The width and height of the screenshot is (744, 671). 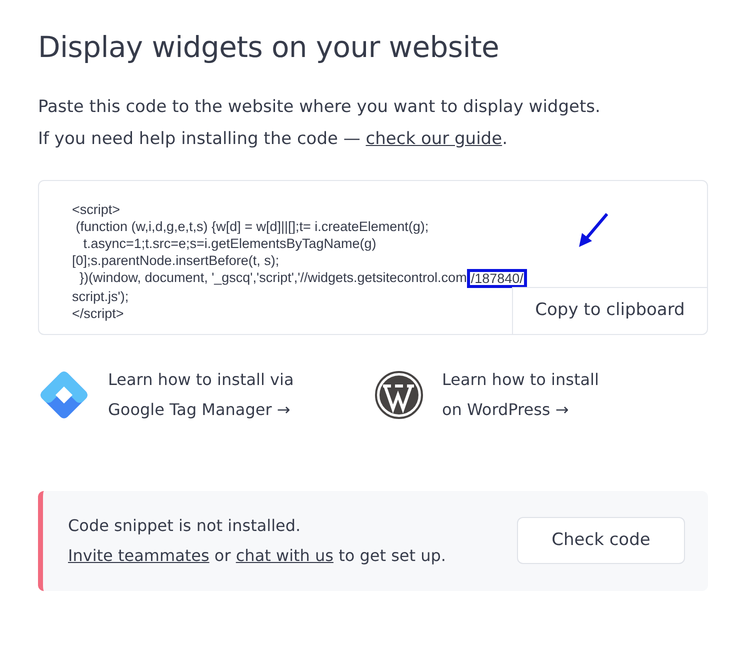 I want to click on code-line: script.js');, so click(x=100, y=296).